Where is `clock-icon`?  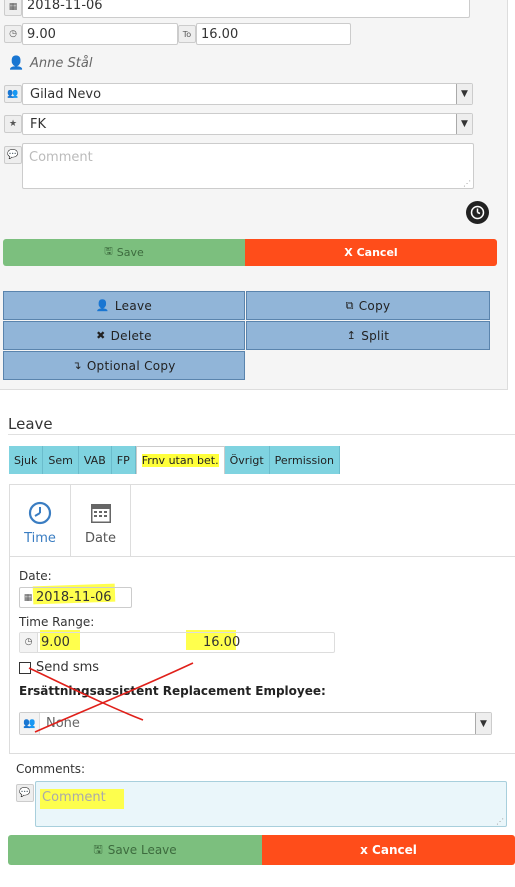 clock-icon is located at coordinates (40, 513).